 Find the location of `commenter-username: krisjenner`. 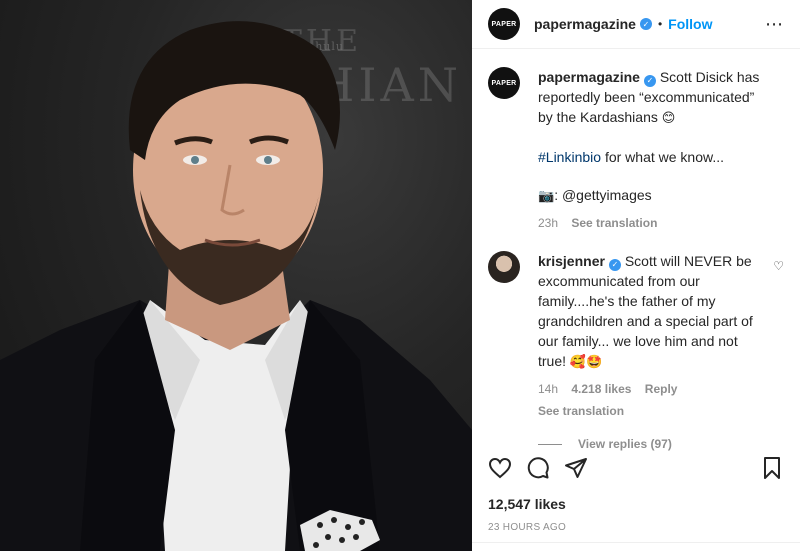

commenter-username: krisjenner is located at coordinates (571, 261).